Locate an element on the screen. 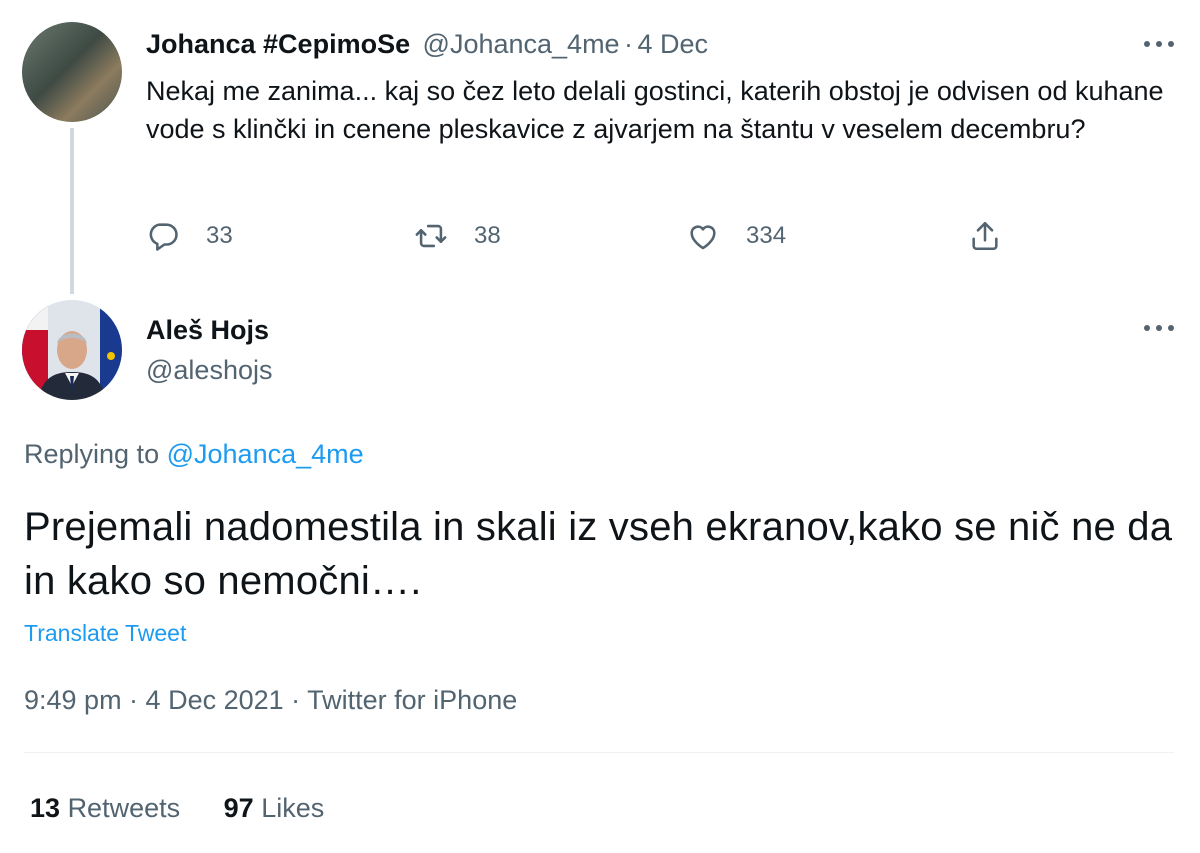  replying-to-link: @Johanca_4me is located at coordinates (265, 454).